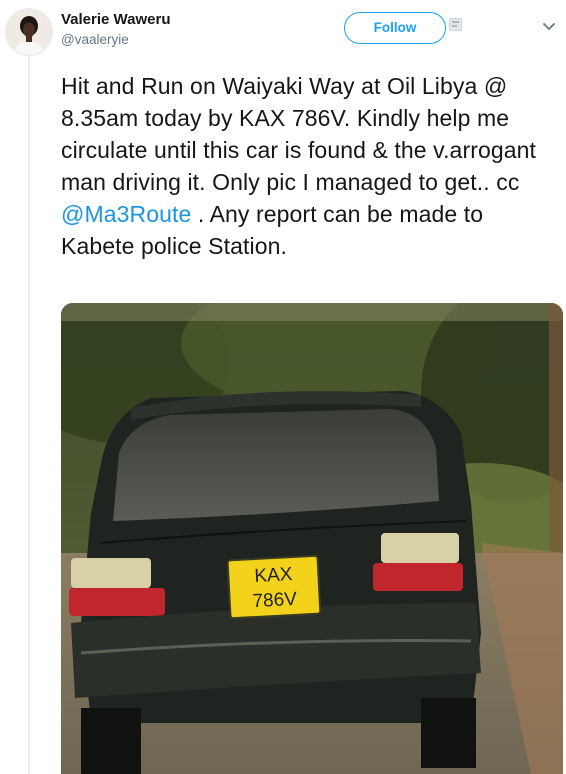 This screenshot has width=566, height=774. What do you see at coordinates (95, 39) in the screenshot?
I see `author-handle: @vaaleryie` at bounding box center [95, 39].